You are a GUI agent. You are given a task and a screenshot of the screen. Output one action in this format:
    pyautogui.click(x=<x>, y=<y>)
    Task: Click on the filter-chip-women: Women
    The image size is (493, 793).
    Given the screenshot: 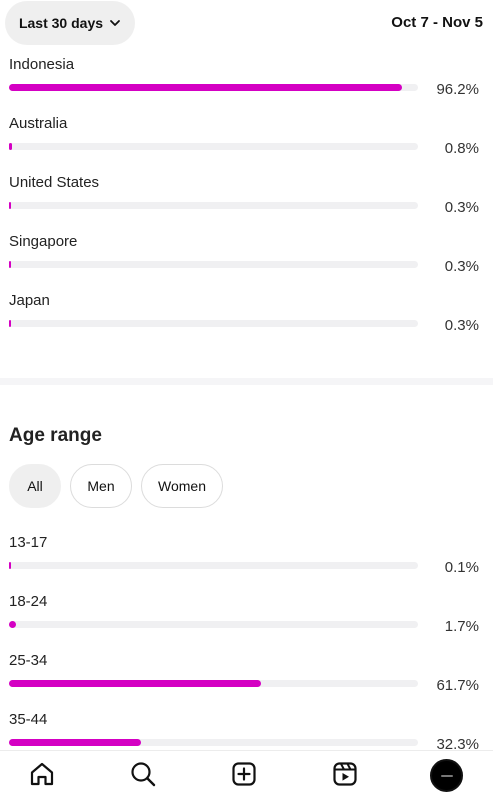 What is the action you would take?
    pyautogui.click(x=182, y=486)
    